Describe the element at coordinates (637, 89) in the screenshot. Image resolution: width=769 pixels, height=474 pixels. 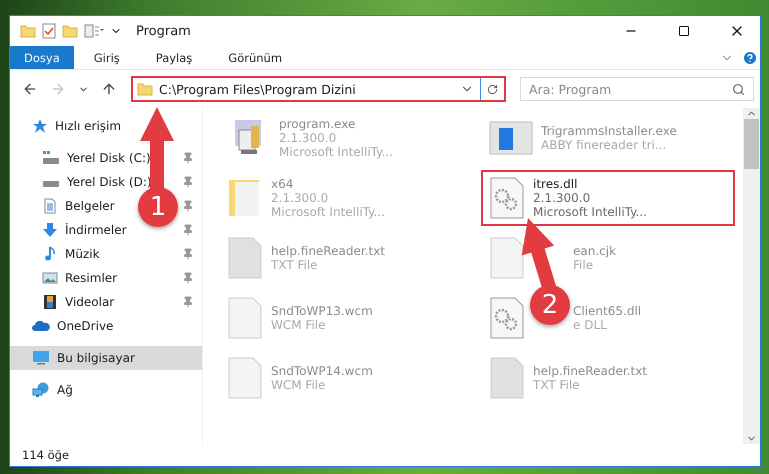
I see `search-field: Ara: Program` at that location.